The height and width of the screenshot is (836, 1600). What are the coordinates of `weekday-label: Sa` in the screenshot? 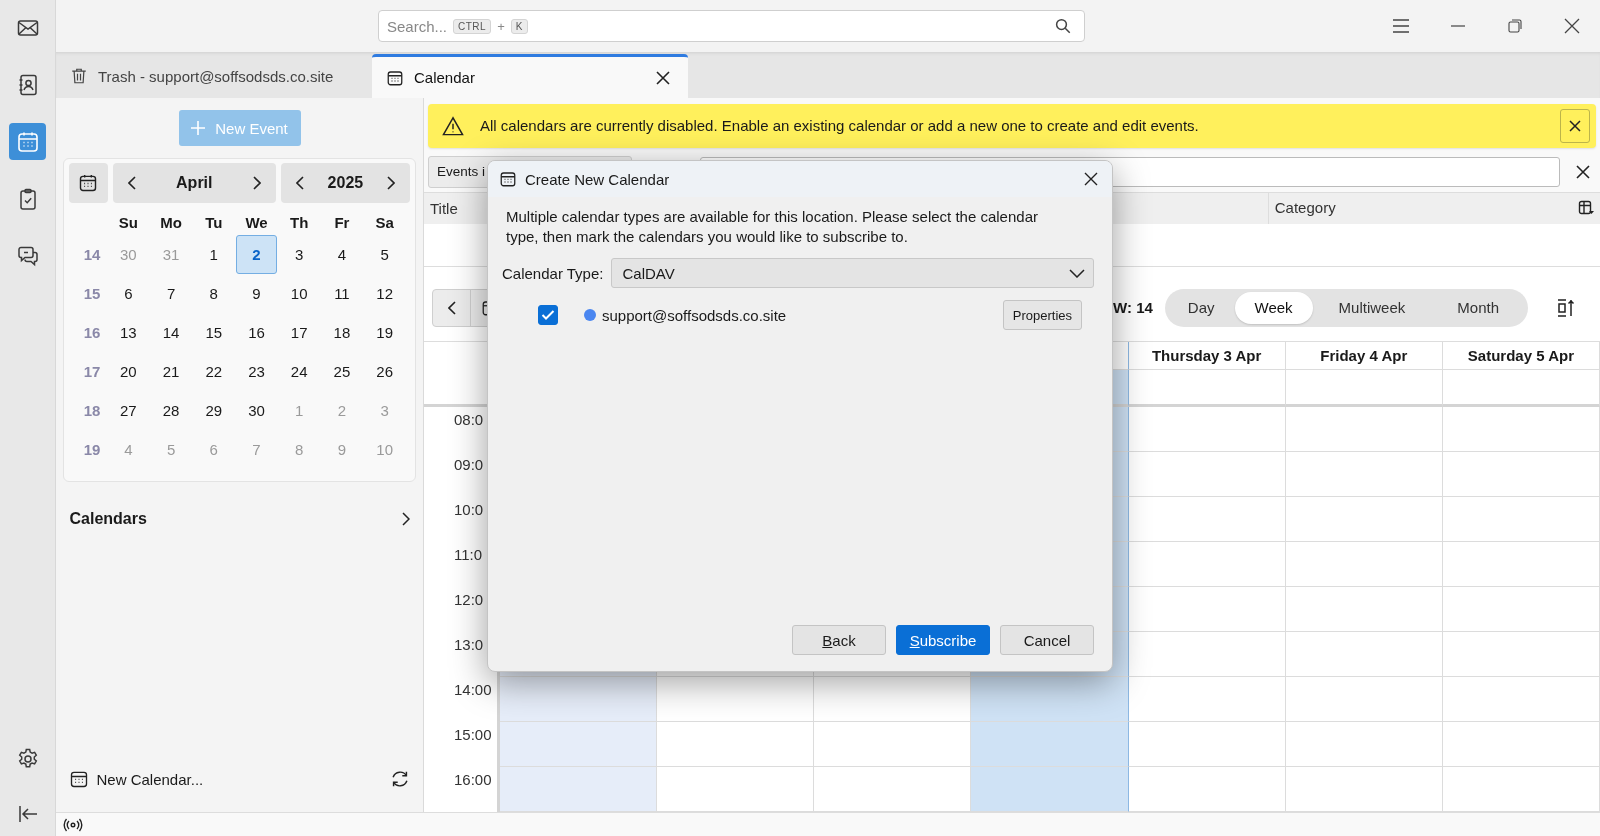 It's located at (384, 223).